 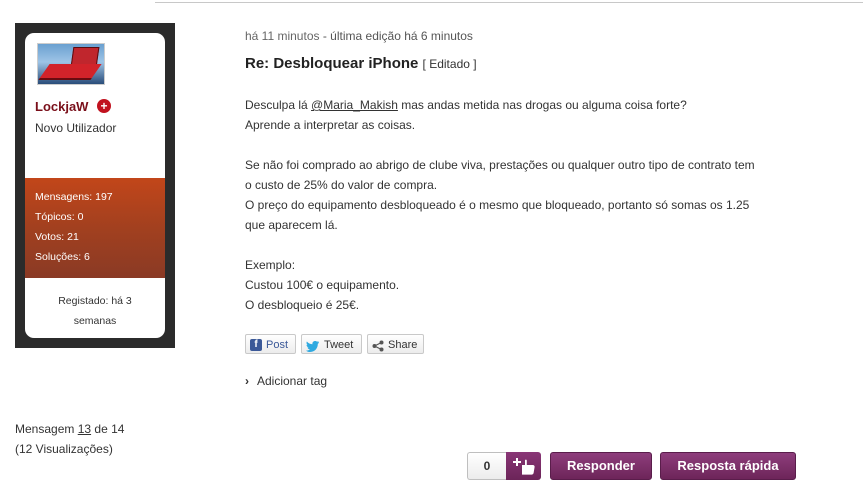 I want to click on give-kudos-button, so click(x=523, y=466).